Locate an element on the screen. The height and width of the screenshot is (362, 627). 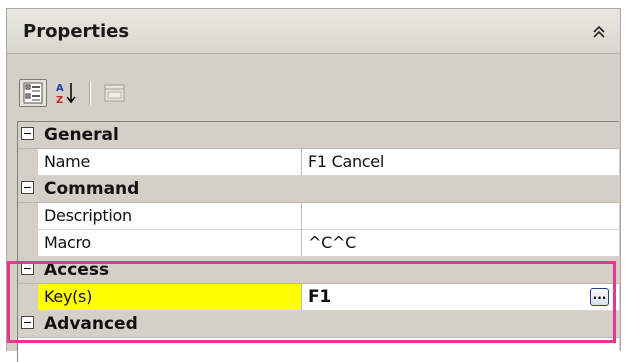
property-value: F1 Cancel is located at coordinates (460, 162).